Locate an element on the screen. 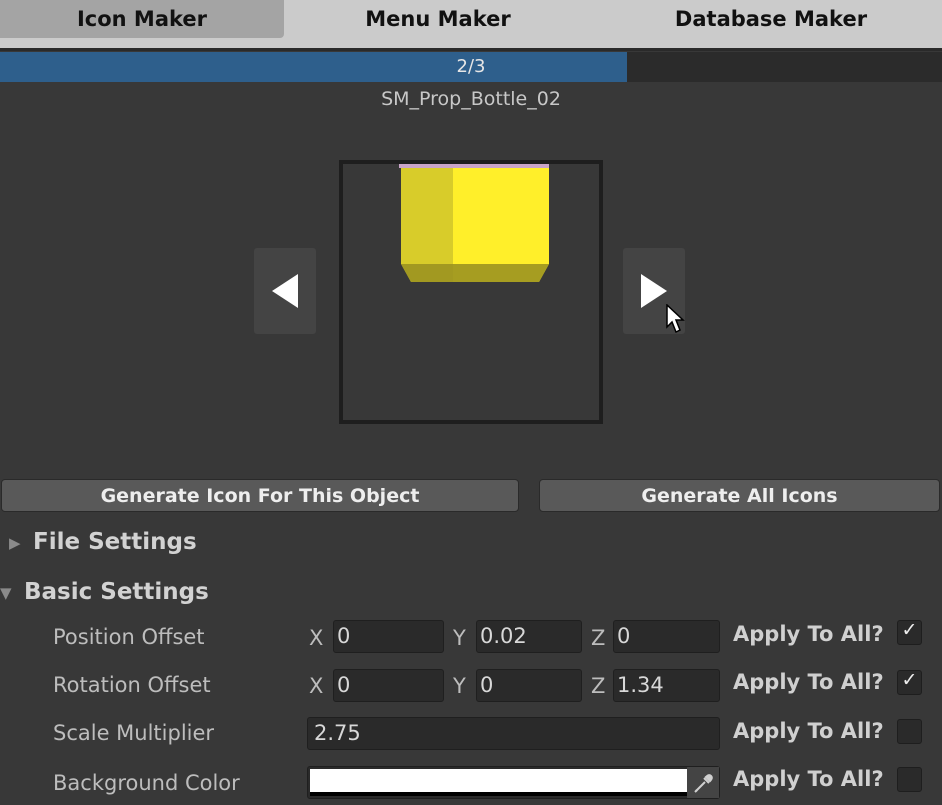 The height and width of the screenshot is (805, 942). position-offset-label: Position Offset is located at coordinates (129, 637).